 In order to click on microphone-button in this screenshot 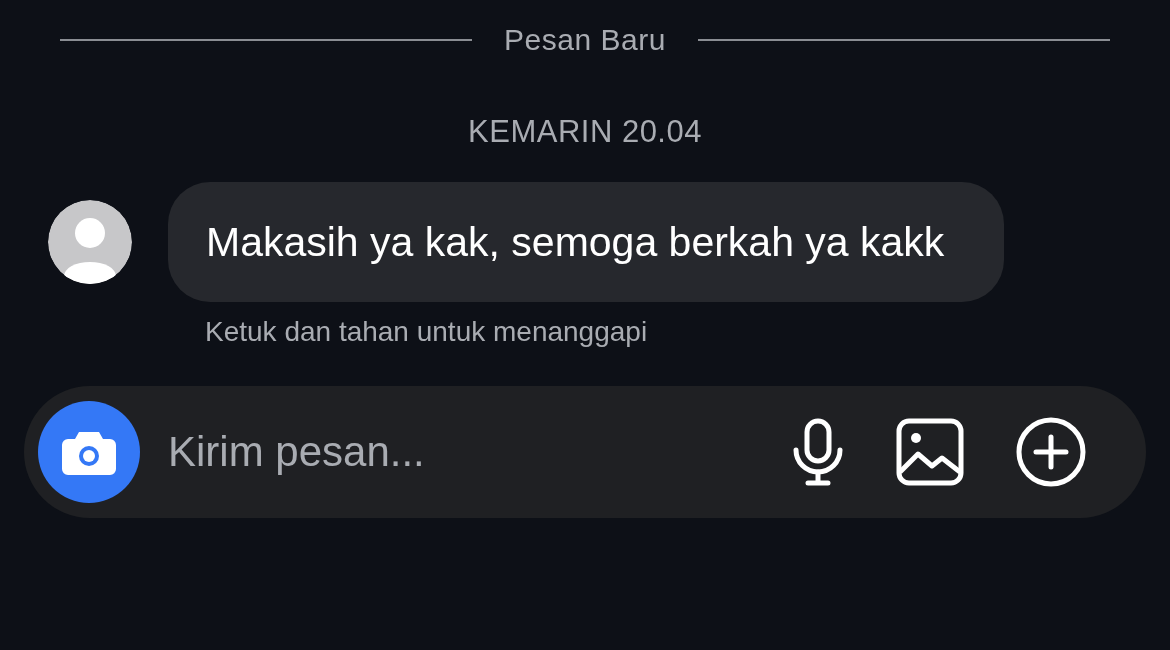, I will do `click(818, 452)`.